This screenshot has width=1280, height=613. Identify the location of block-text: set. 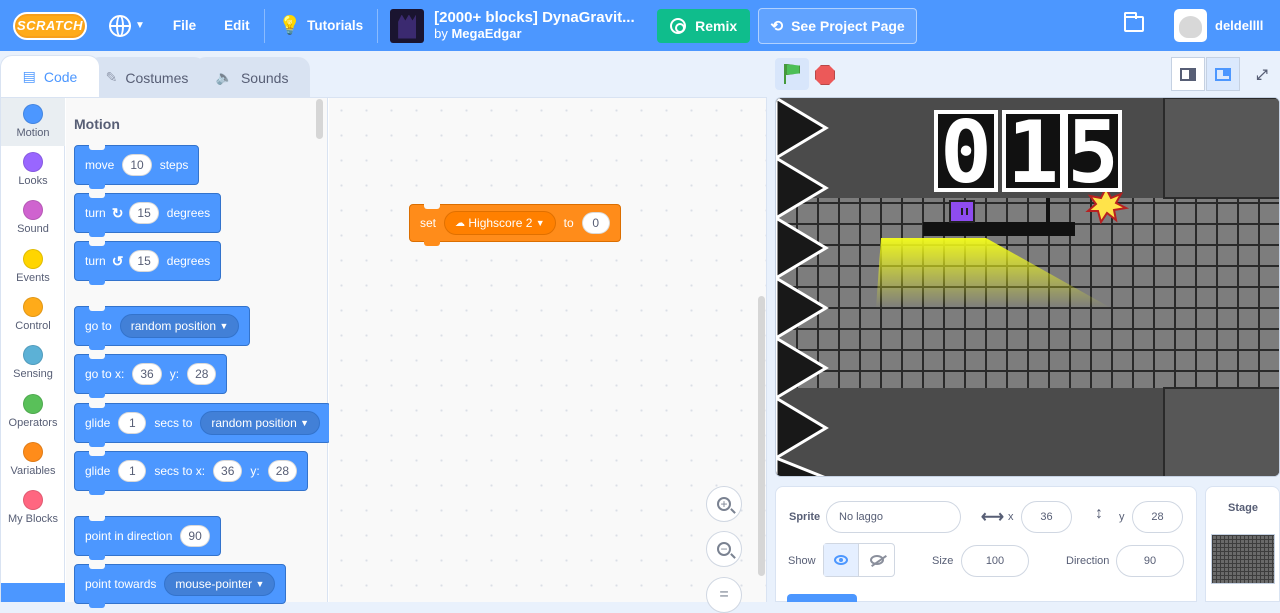
(428, 223).